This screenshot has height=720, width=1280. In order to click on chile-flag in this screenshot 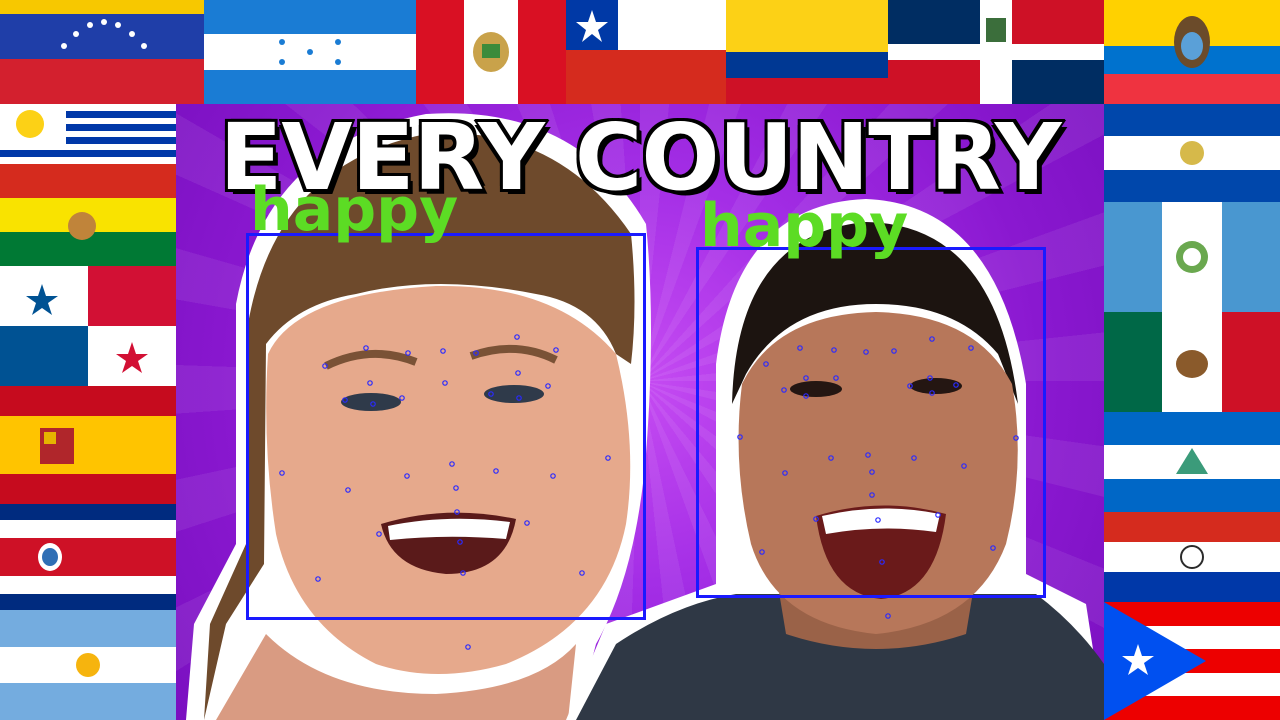, I will do `click(646, 52)`.